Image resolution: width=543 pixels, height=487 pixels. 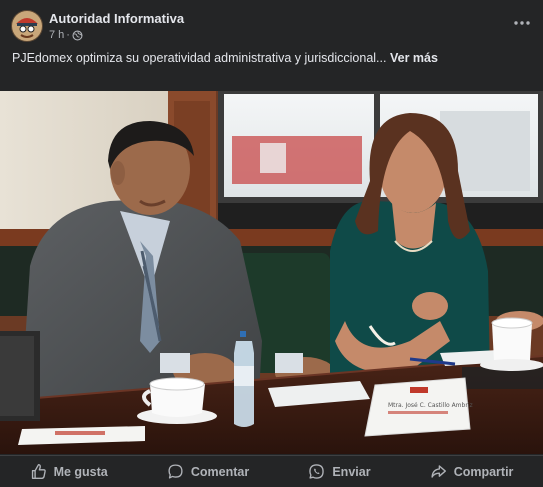 I want to click on post-header: Autoridad Informativa 7 h ·, so click(x=271, y=22).